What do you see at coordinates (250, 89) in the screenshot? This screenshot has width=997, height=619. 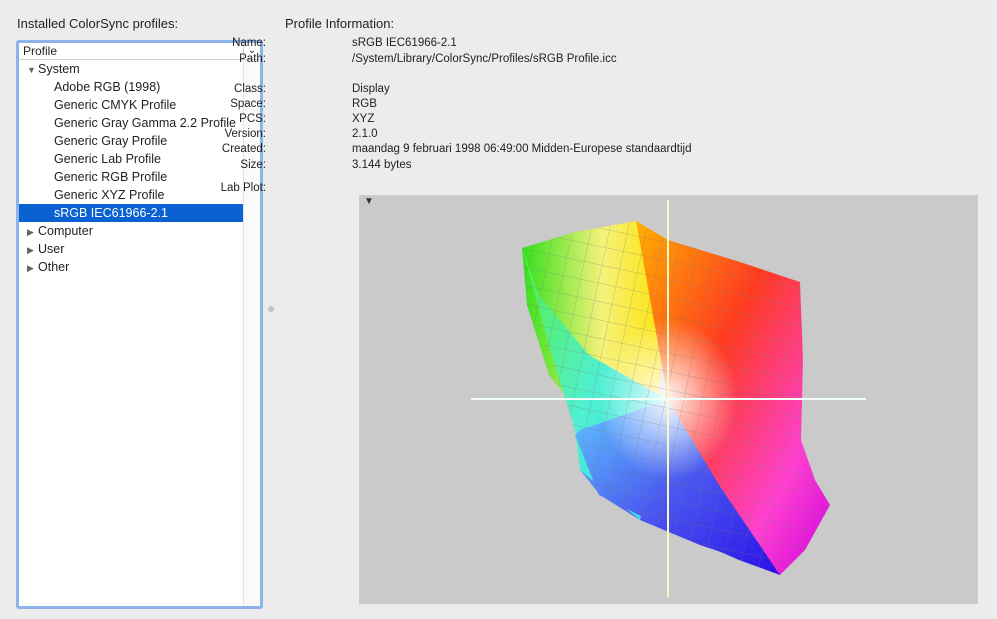 I see `label: Class:` at bounding box center [250, 89].